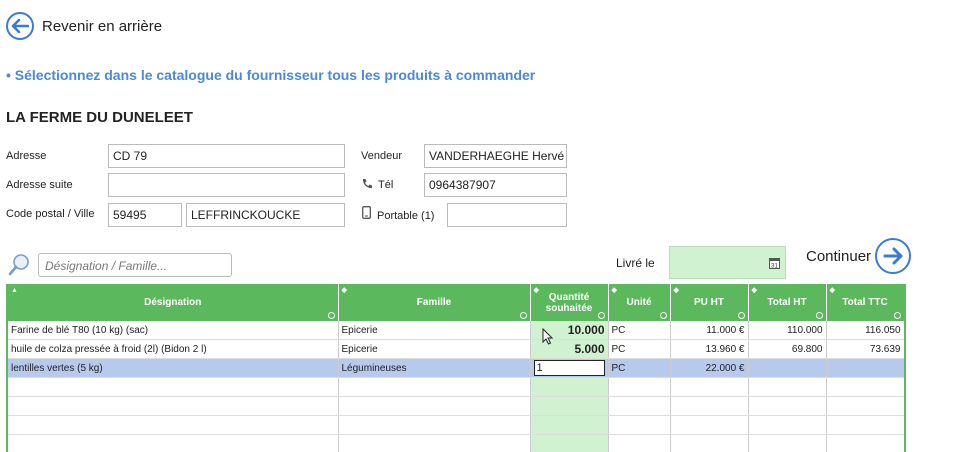 This screenshot has height=452, width=970. I want to click on total-ht-header-label: Total HT, so click(787, 302).